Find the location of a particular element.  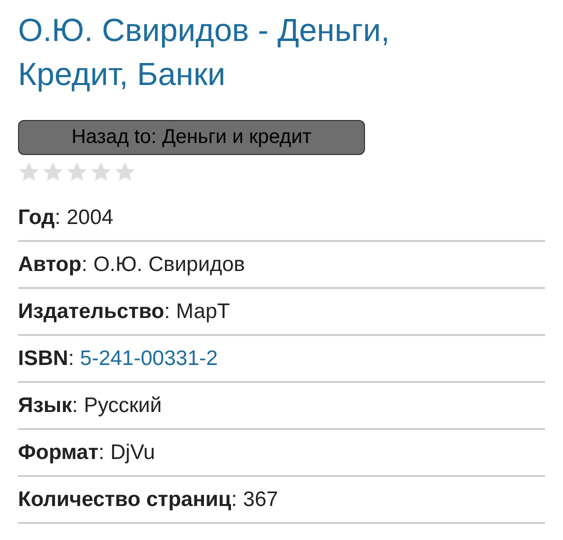

detail-label: Язык: is located at coordinates (48, 406).